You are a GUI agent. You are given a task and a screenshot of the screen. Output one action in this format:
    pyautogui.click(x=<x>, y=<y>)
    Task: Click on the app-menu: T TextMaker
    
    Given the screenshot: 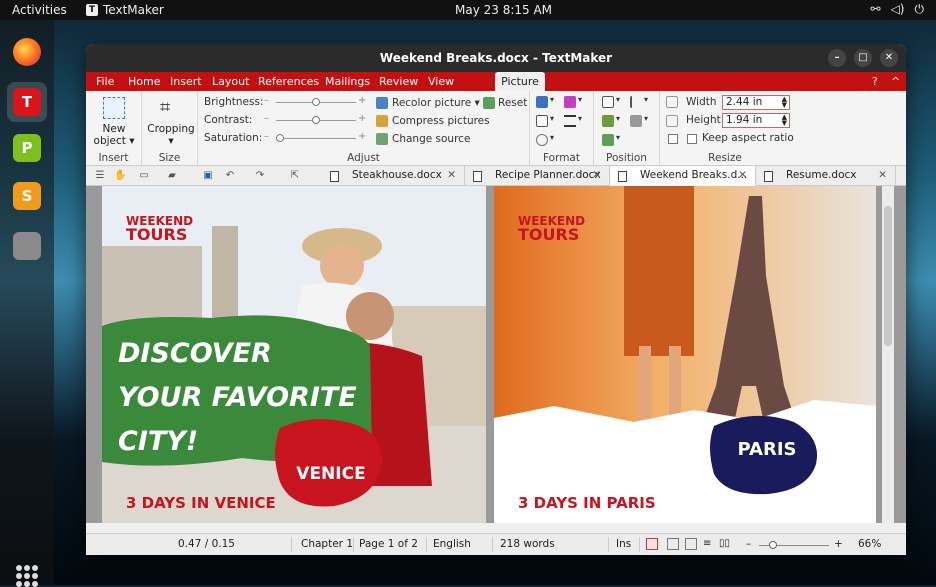 What is the action you would take?
    pyautogui.click(x=125, y=10)
    